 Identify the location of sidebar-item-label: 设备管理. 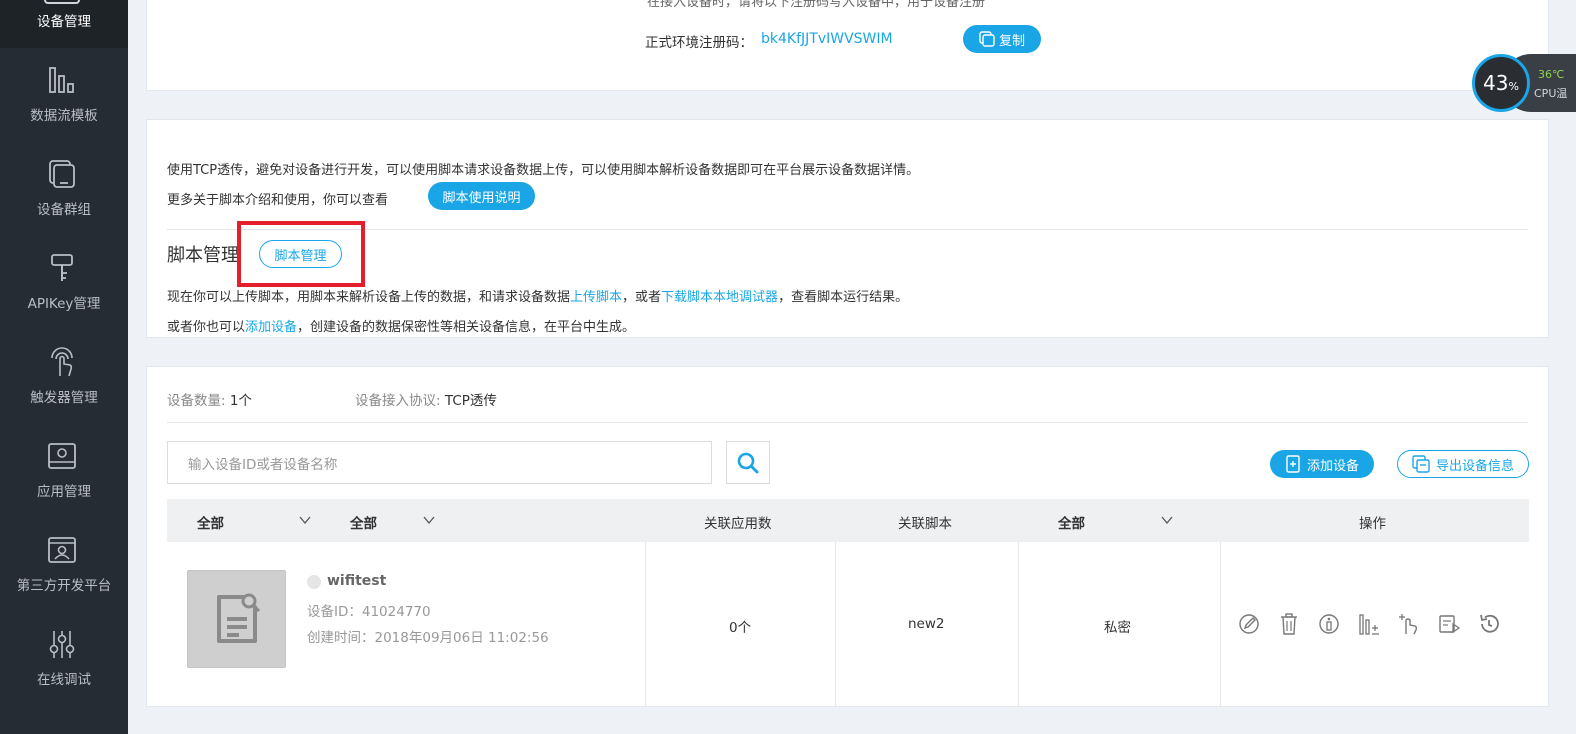
(64, 22).